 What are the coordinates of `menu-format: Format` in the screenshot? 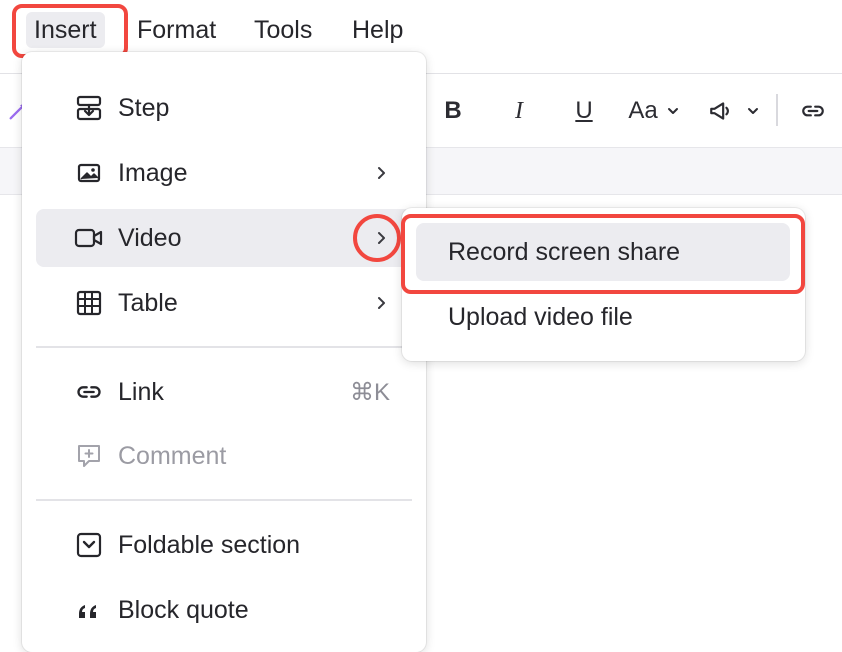 It's located at (176, 30).